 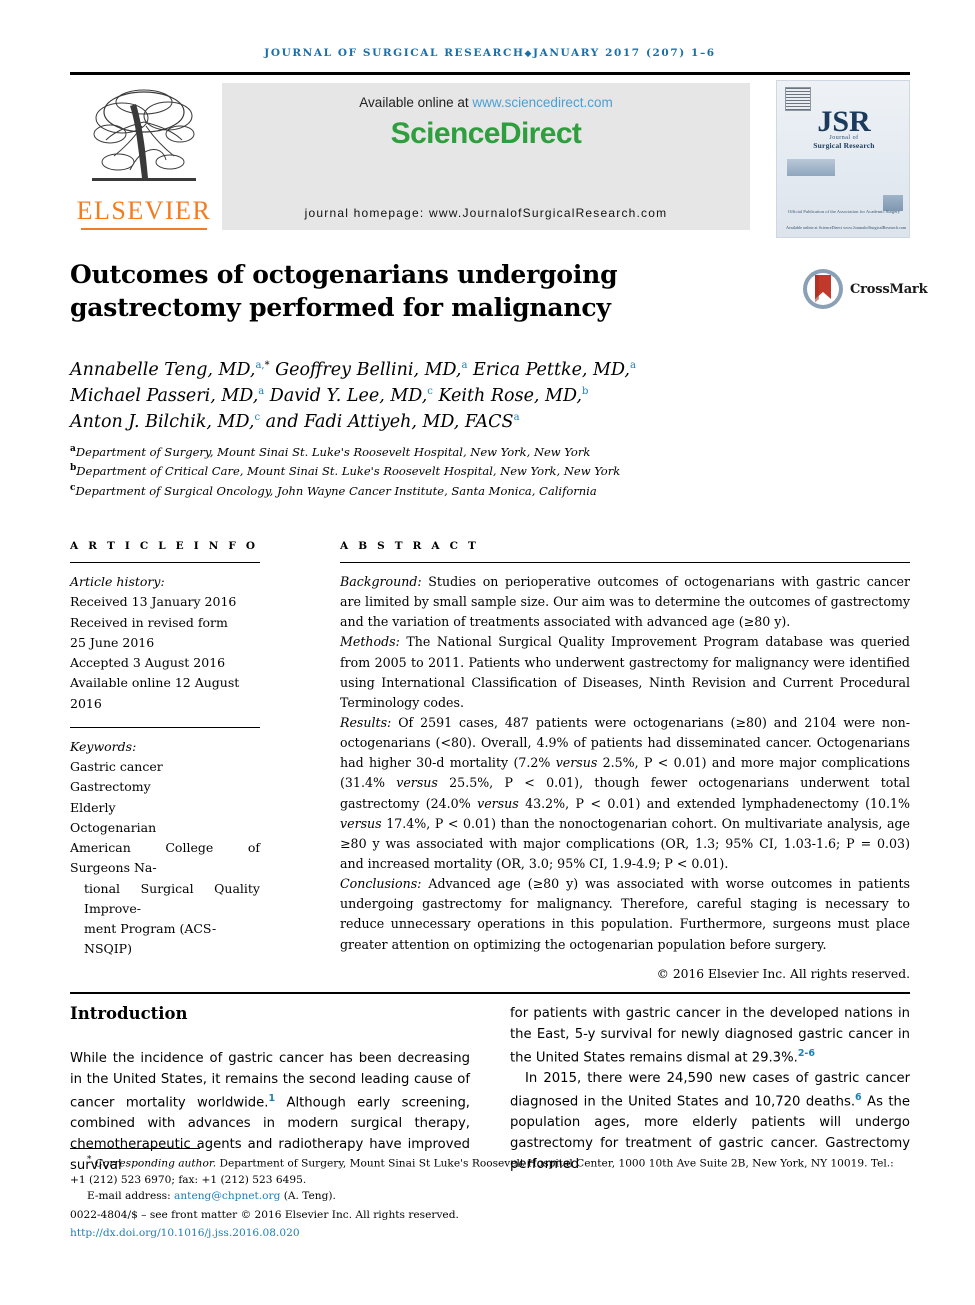 What do you see at coordinates (165, 727) in the screenshot?
I see `keywords-rule` at bounding box center [165, 727].